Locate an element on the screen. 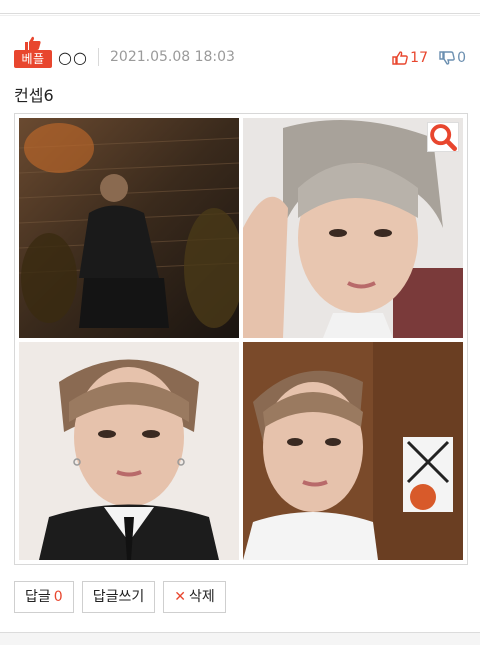 The image size is (480, 645). reply-count: 0 is located at coordinates (58, 597).